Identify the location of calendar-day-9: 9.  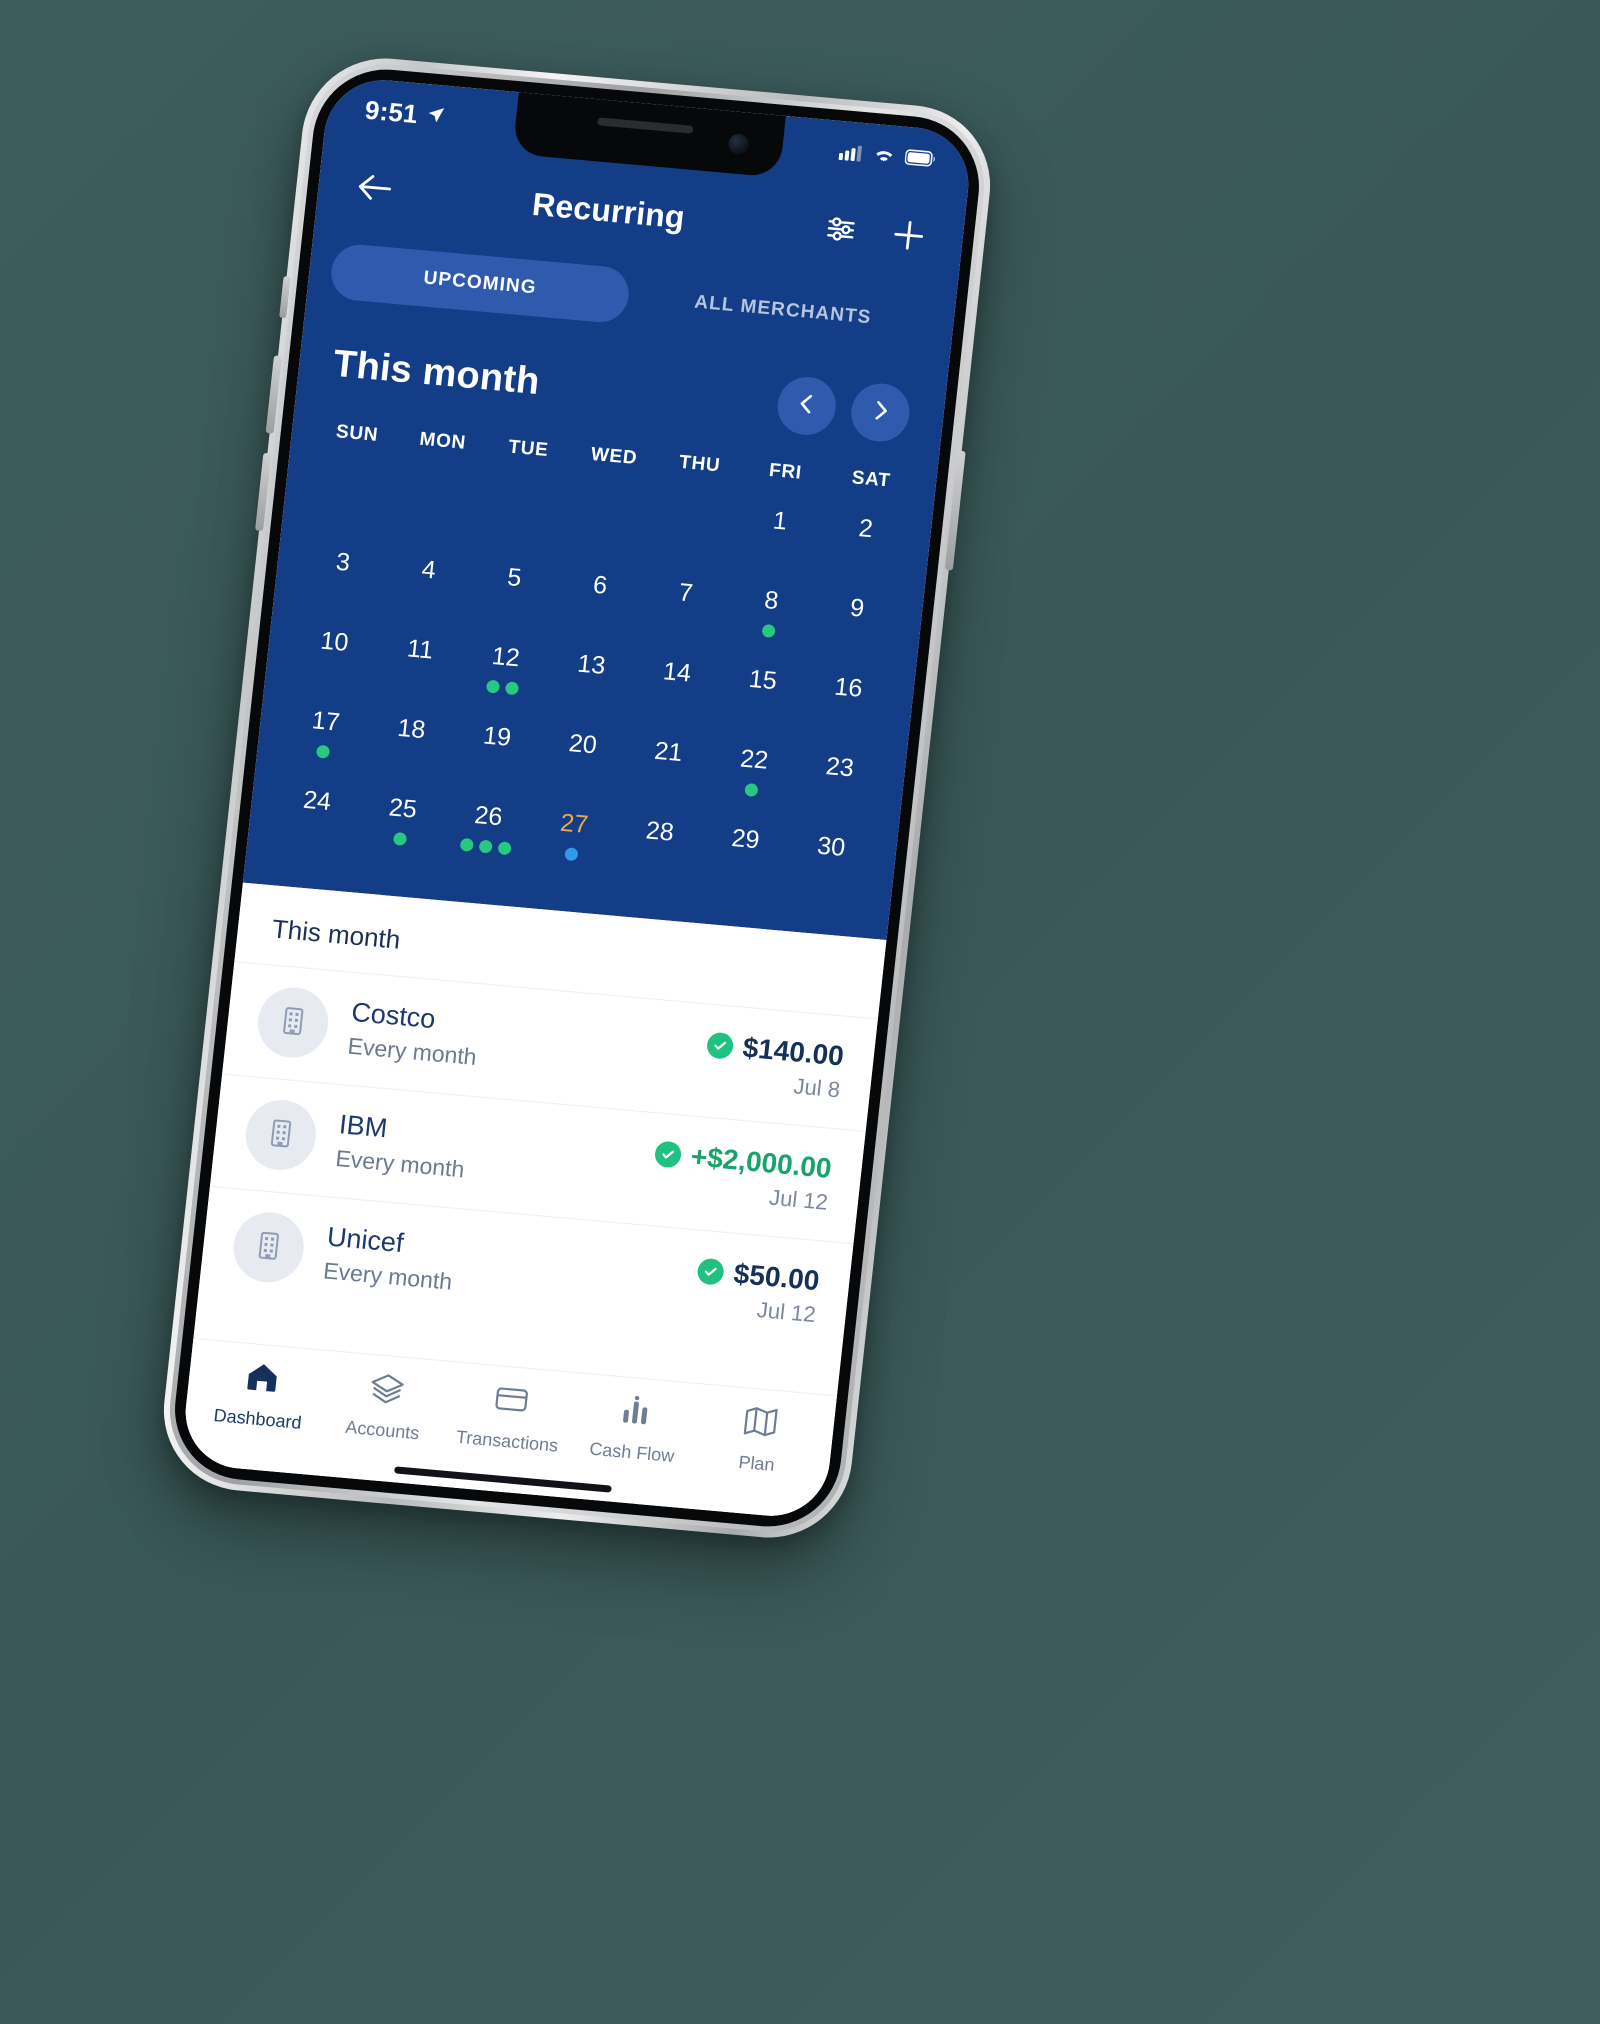
(855, 626).